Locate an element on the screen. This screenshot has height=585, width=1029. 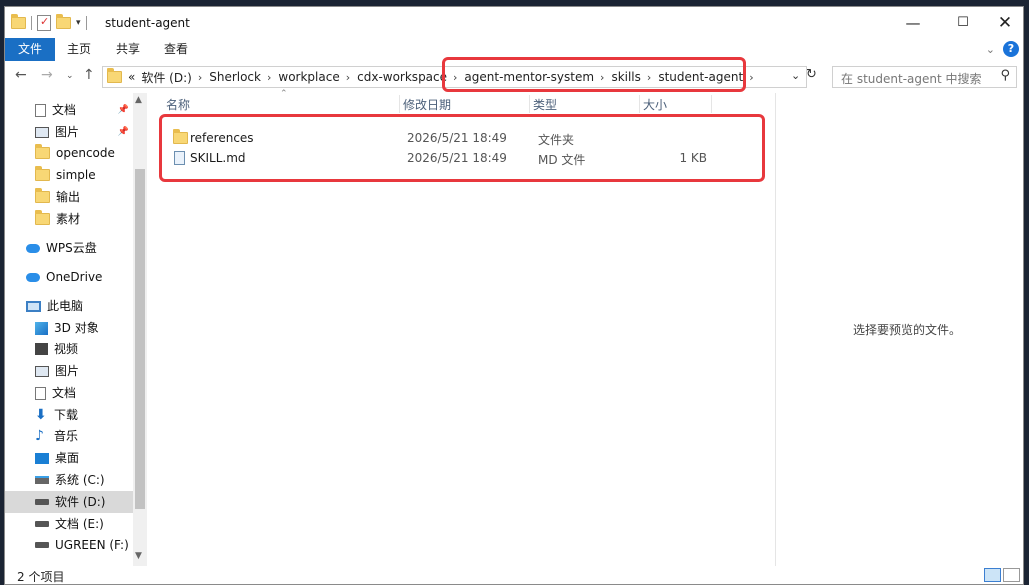
navigation-scrollbar: ▲ ▼ is located at coordinates (140, 329).